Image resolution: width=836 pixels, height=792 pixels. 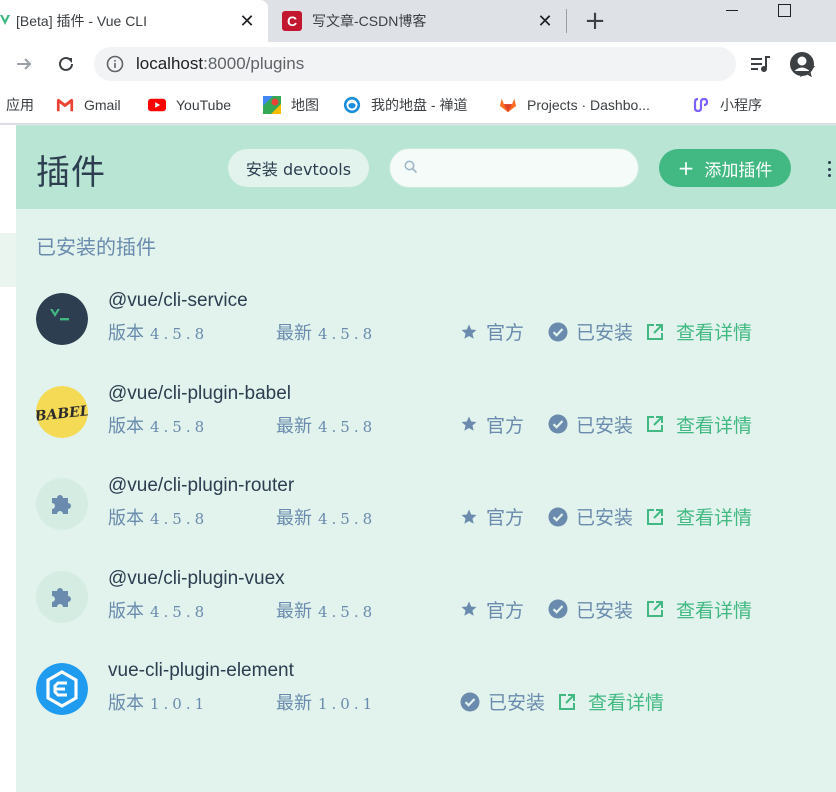 I want to click on miniprogram-icon, so click(x=701, y=105).